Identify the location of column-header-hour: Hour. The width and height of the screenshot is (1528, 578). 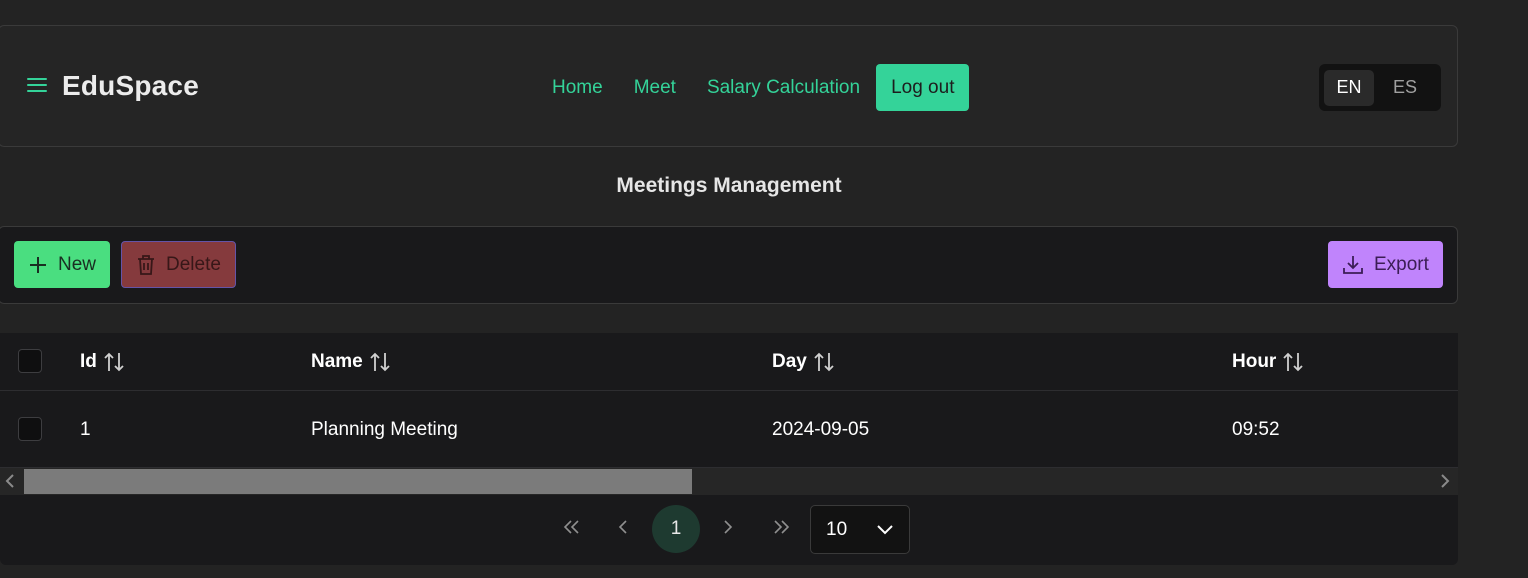
(1268, 362).